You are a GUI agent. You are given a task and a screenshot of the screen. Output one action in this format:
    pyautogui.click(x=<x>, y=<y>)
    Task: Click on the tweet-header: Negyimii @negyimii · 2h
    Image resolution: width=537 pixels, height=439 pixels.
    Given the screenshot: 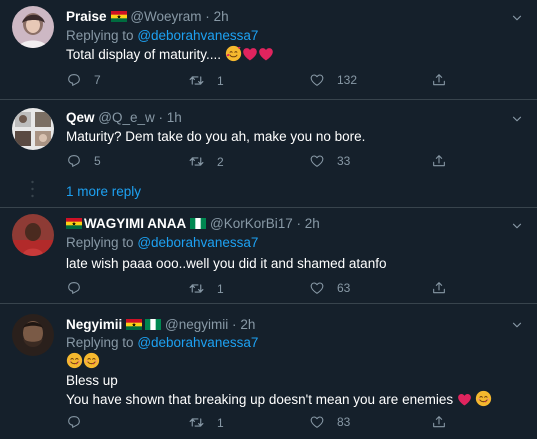 What is the action you would take?
    pyautogui.click(x=160, y=324)
    